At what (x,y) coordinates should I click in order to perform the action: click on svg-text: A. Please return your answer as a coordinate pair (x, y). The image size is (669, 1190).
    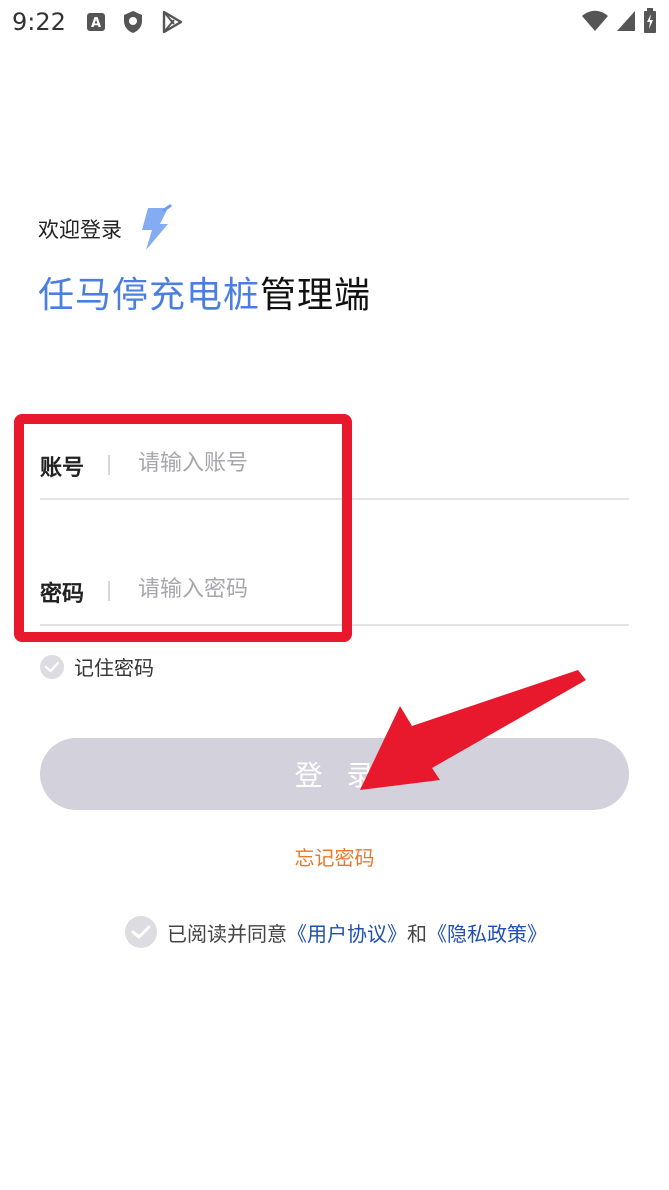
    Looking at the image, I should click on (96, 23).